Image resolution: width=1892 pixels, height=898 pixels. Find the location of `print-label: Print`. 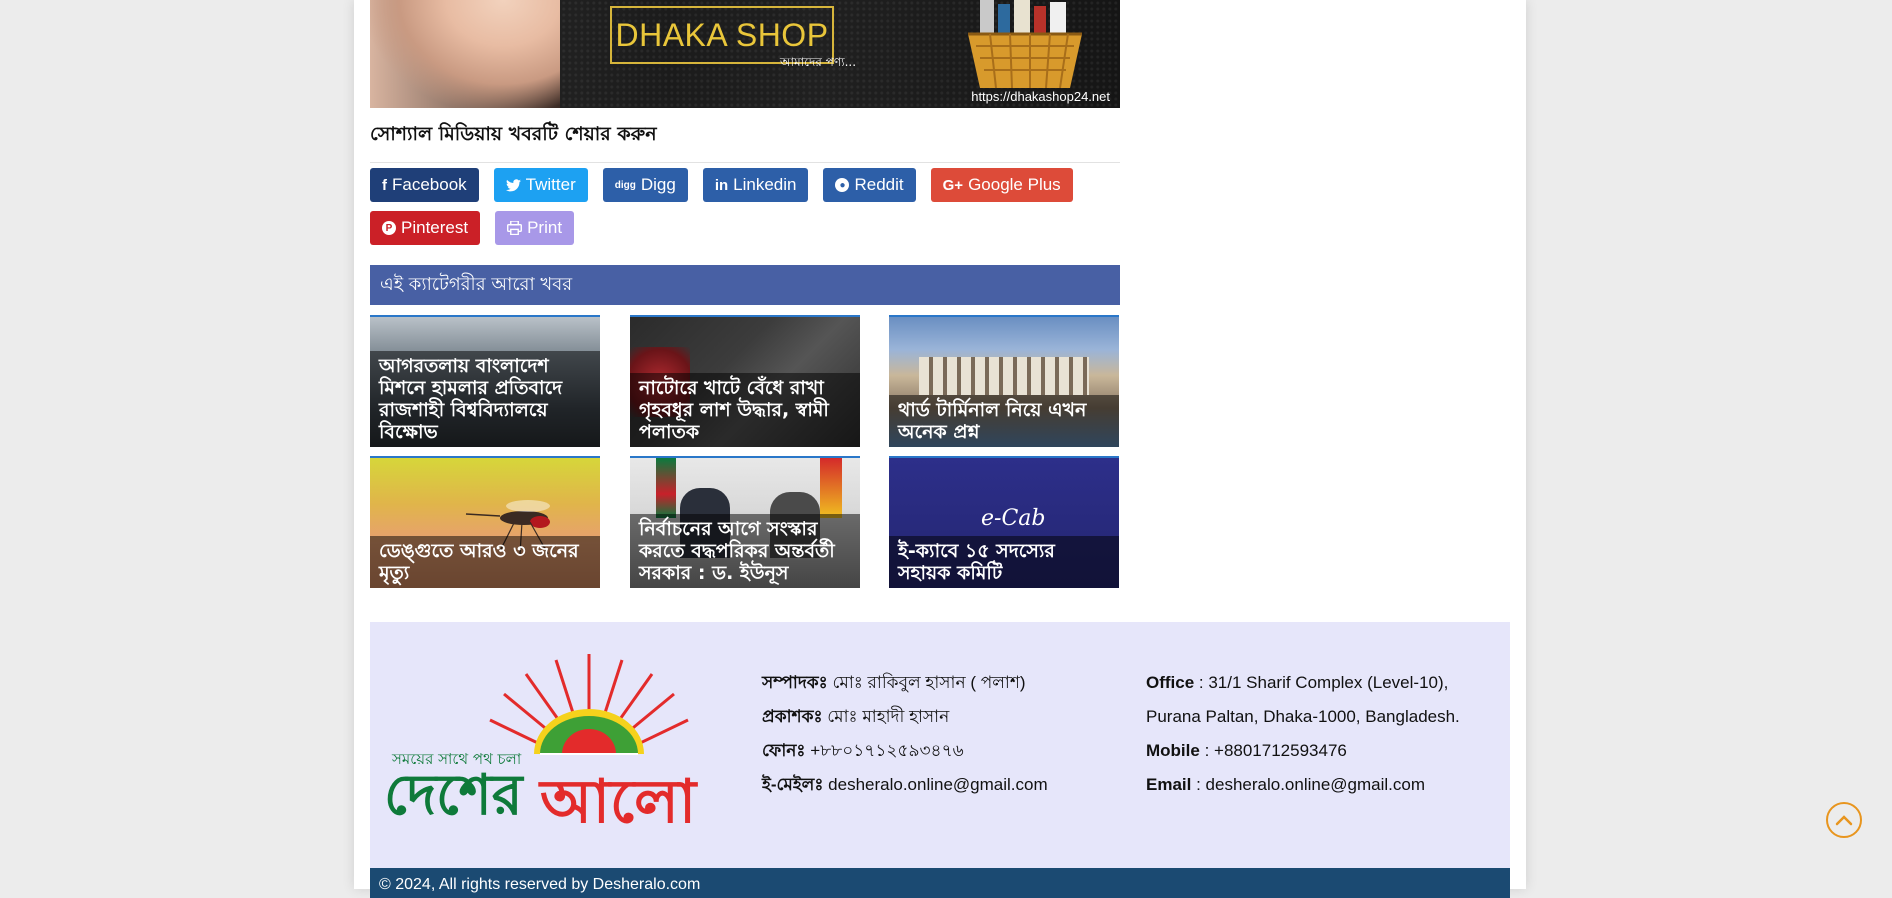

print-label: Print is located at coordinates (545, 227).